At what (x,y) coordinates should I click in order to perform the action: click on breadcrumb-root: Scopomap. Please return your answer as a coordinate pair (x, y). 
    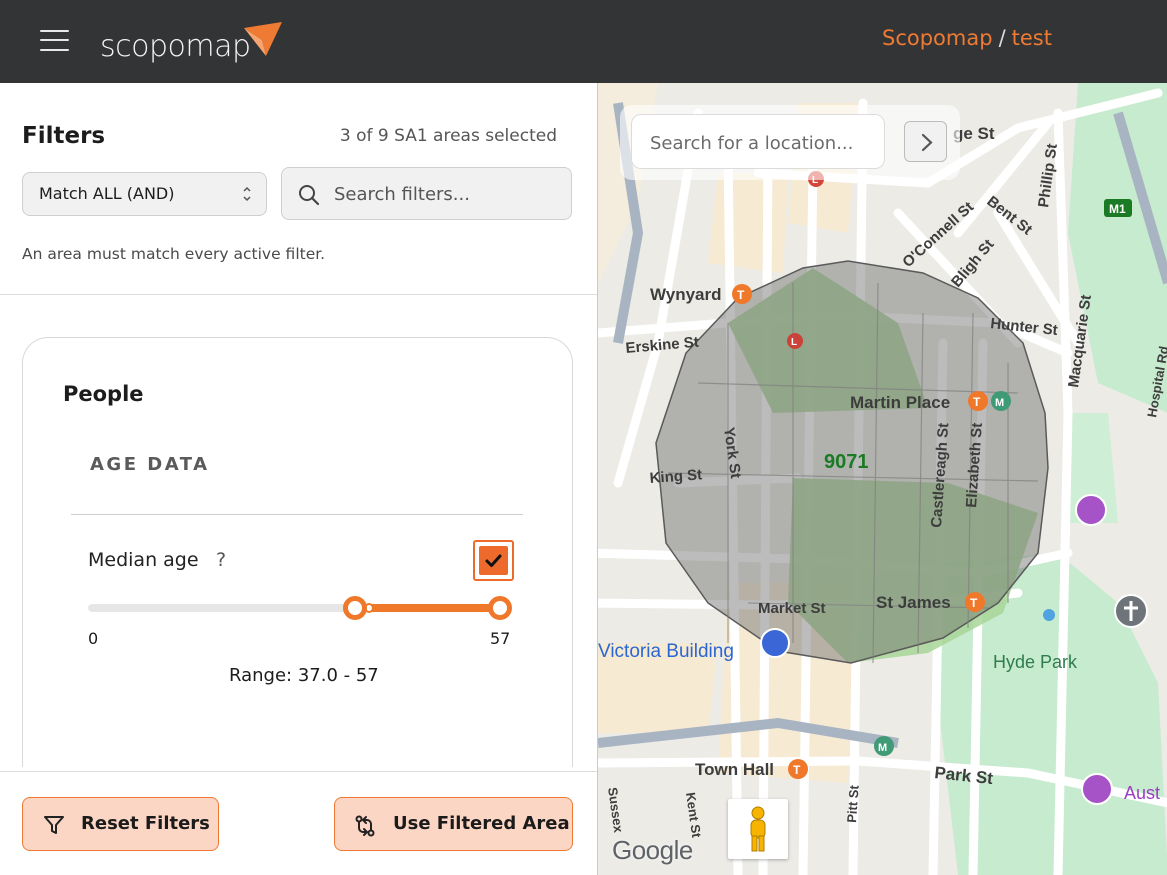
    Looking at the image, I should click on (937, 38).